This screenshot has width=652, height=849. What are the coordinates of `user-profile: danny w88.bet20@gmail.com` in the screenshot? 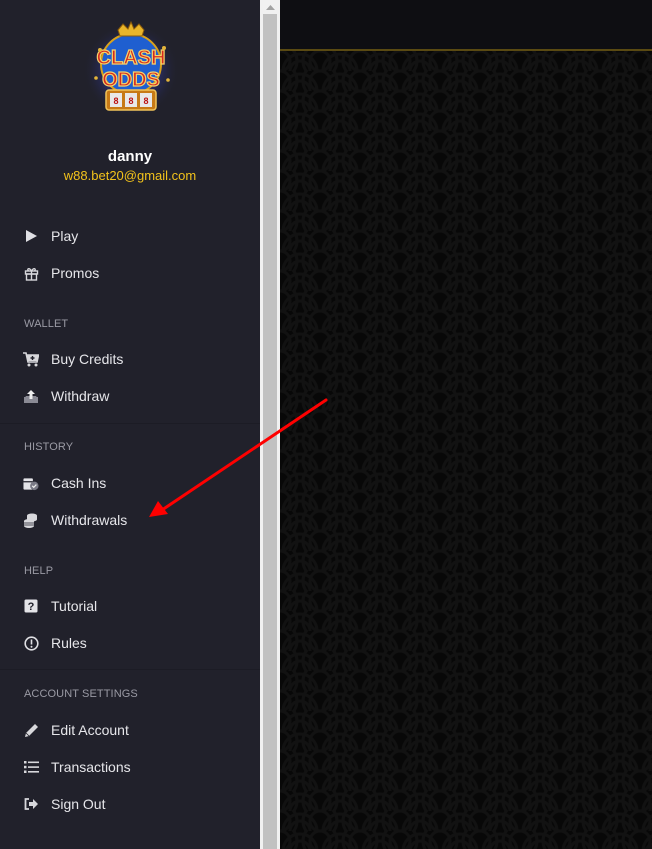 It's located at (130, 166).